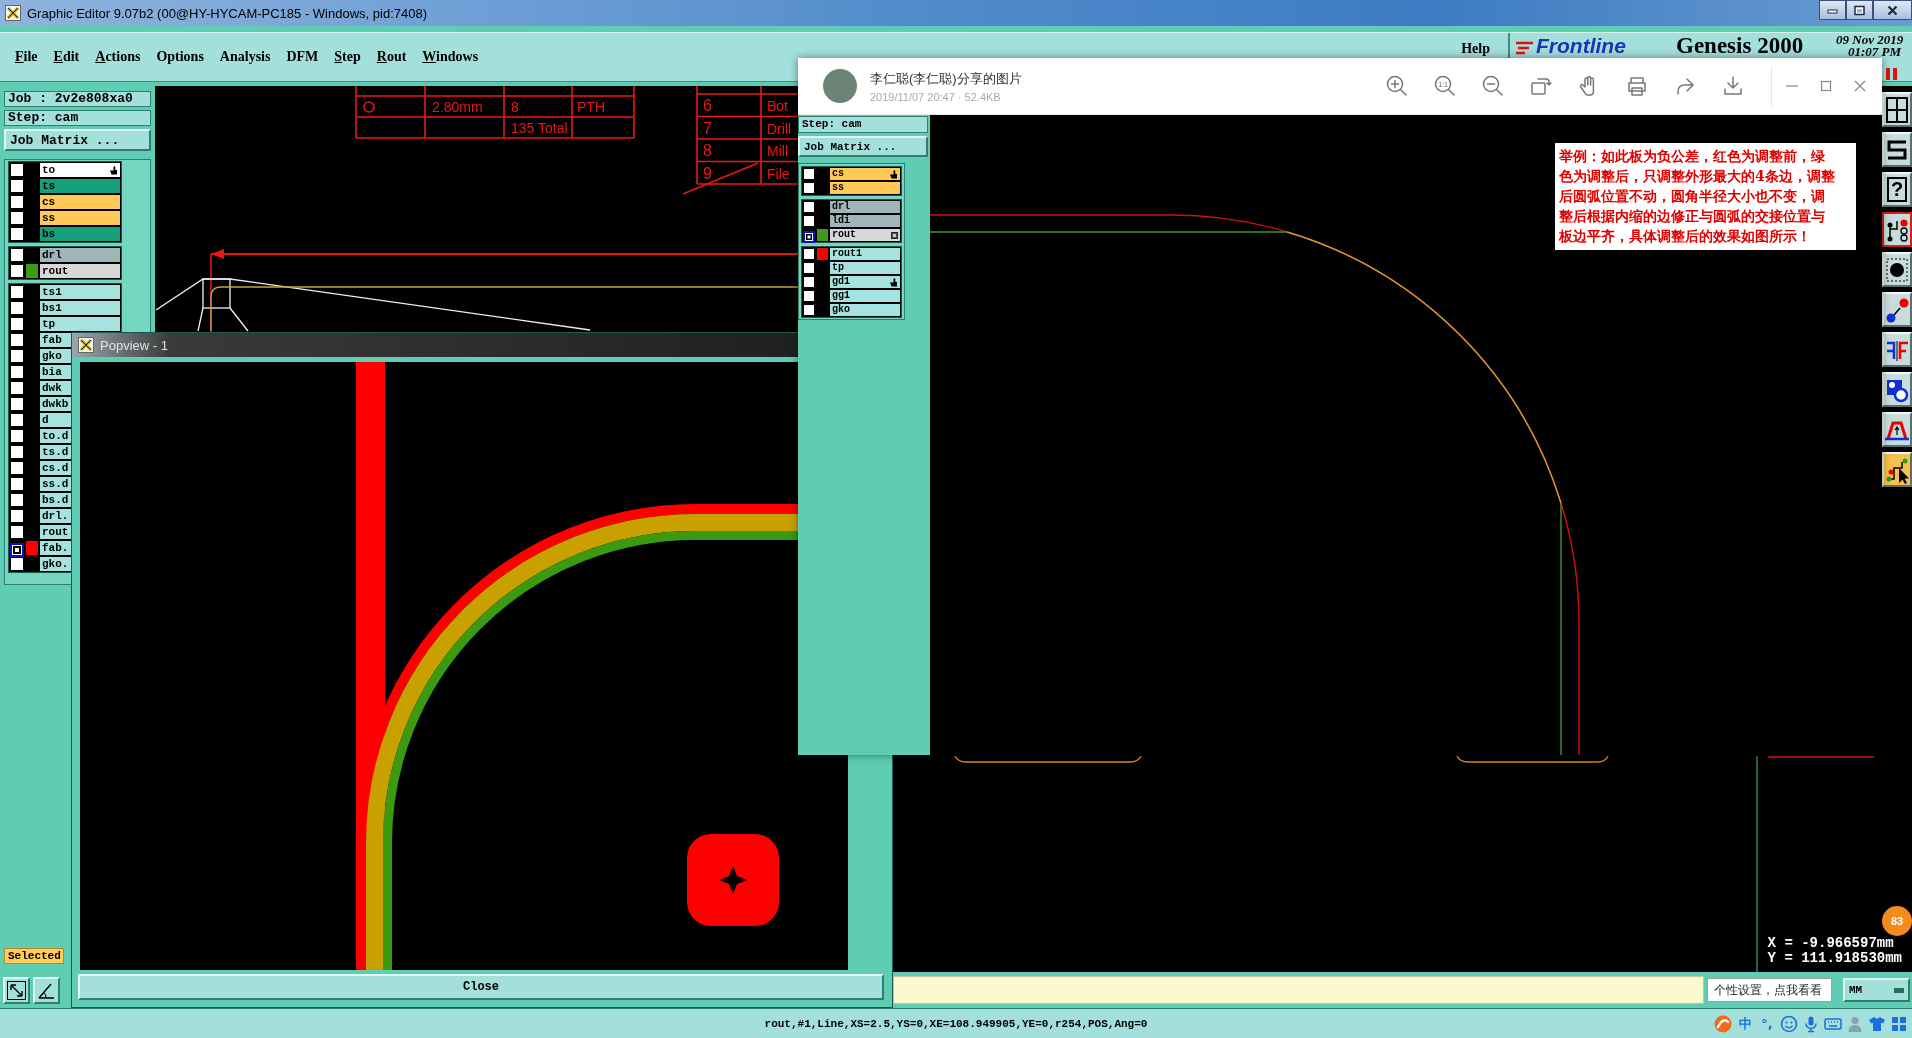 This screenshot has height=1038, width=1912. What do you see at coordinates (80, 308) in the screenshot?
I see `layer-name: bs1` at bounding box center [80, 308].